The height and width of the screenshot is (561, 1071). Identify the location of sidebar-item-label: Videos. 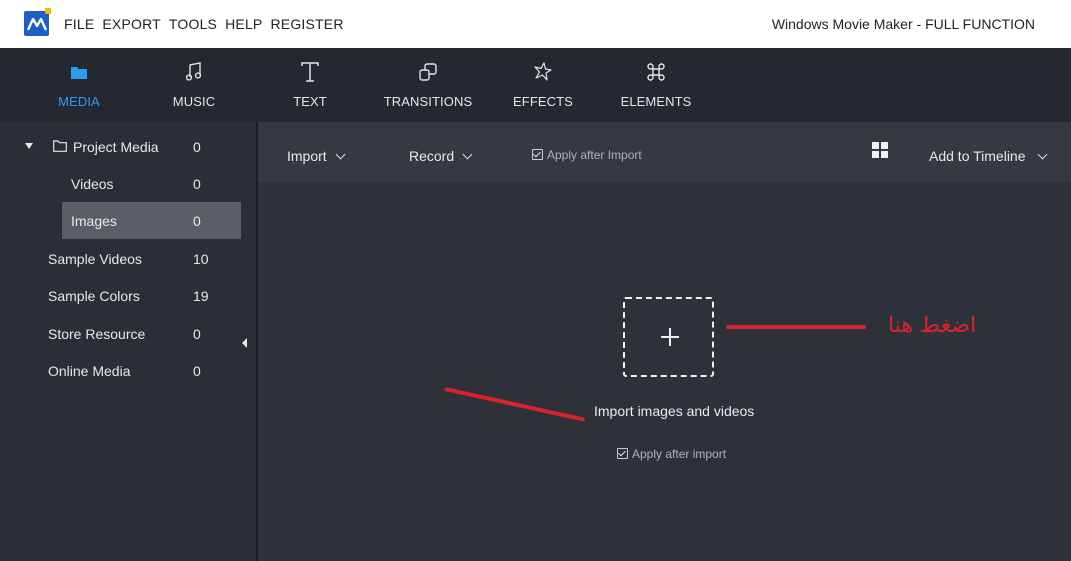
(92, 183).